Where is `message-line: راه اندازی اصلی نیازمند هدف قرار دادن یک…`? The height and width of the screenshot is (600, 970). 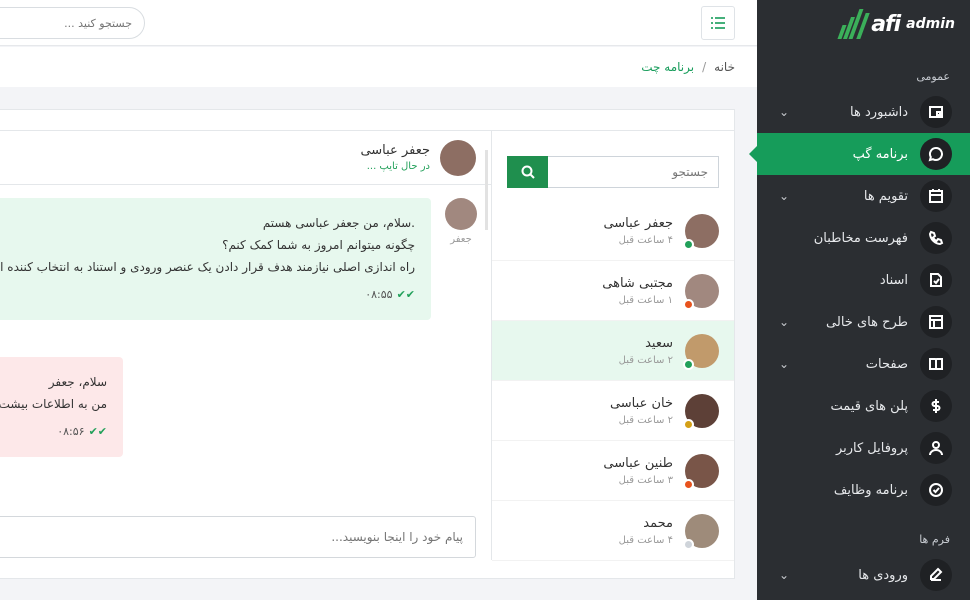
message-line: راه اندازی اصلی نیازمند هدف قرار دادن یک… is located at coordinates (207, 267).